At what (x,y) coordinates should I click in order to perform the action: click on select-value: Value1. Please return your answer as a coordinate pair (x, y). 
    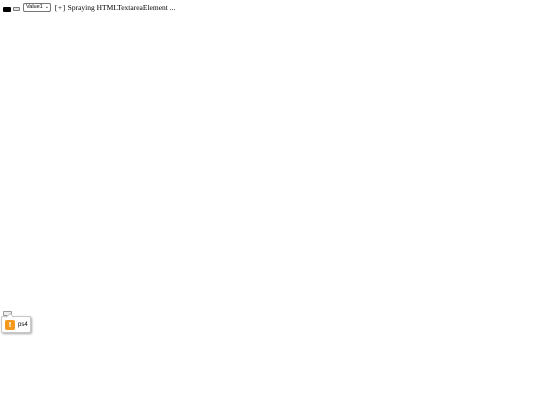
    Looking at the image, I should click on (34, 6).